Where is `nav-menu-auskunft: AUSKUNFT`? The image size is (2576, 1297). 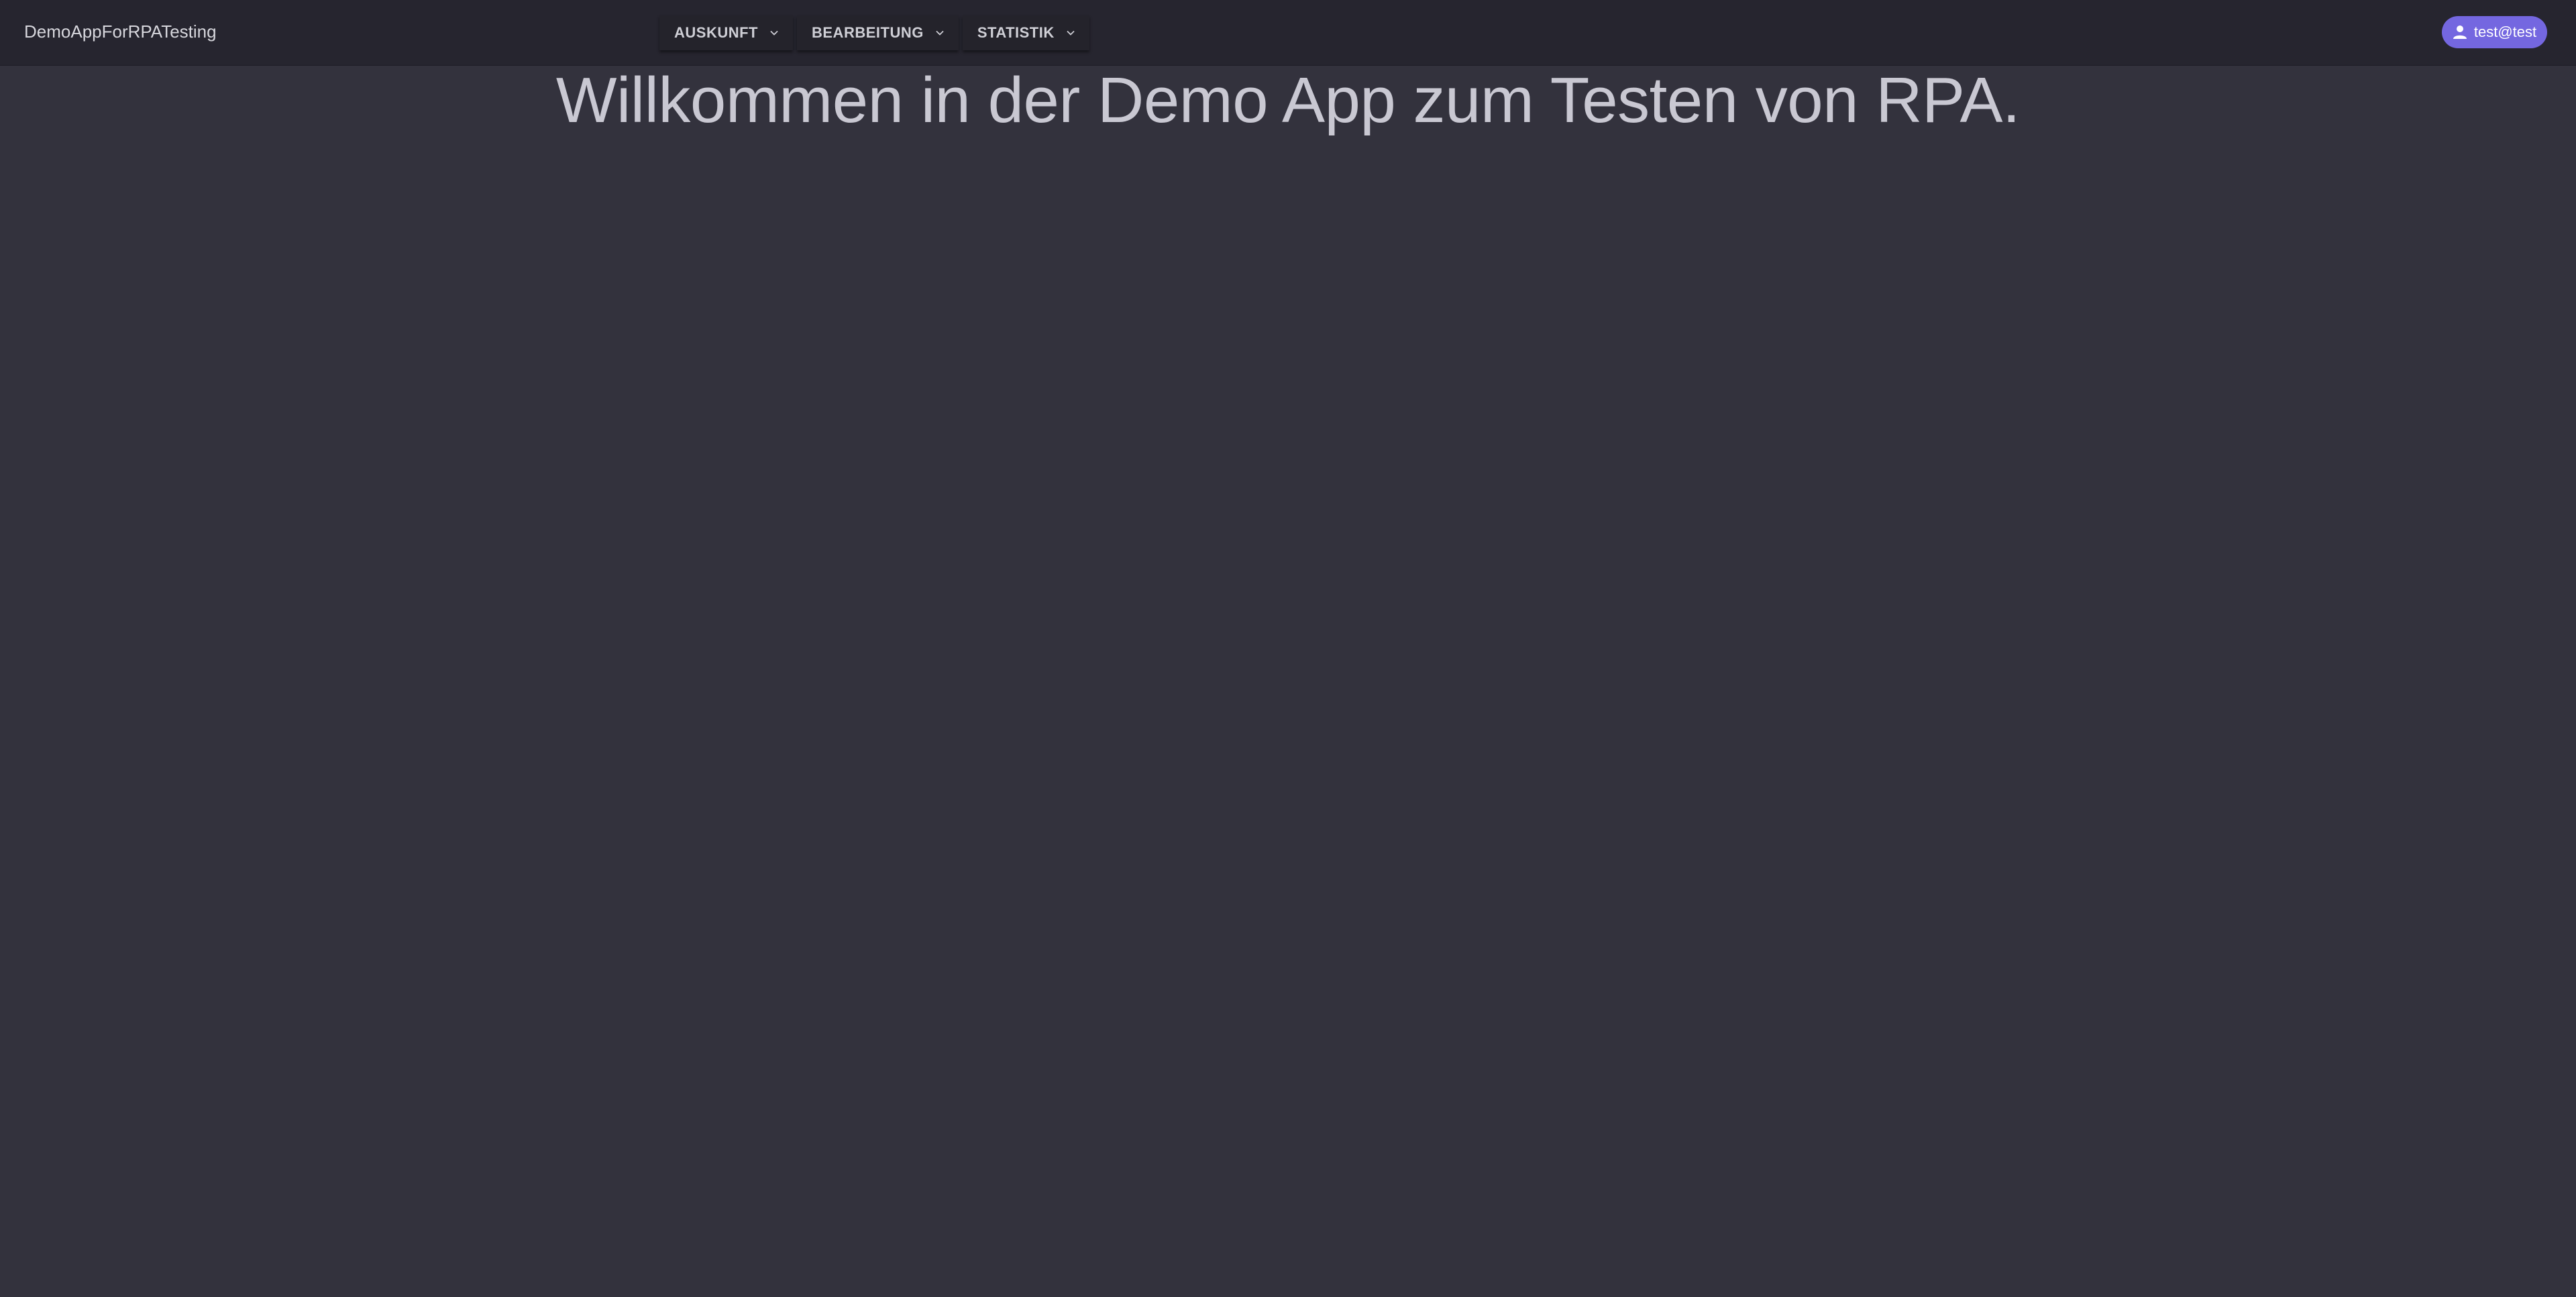
nav-menu-auskunft: AUSKUNFT is located at coordinates (726, 32).